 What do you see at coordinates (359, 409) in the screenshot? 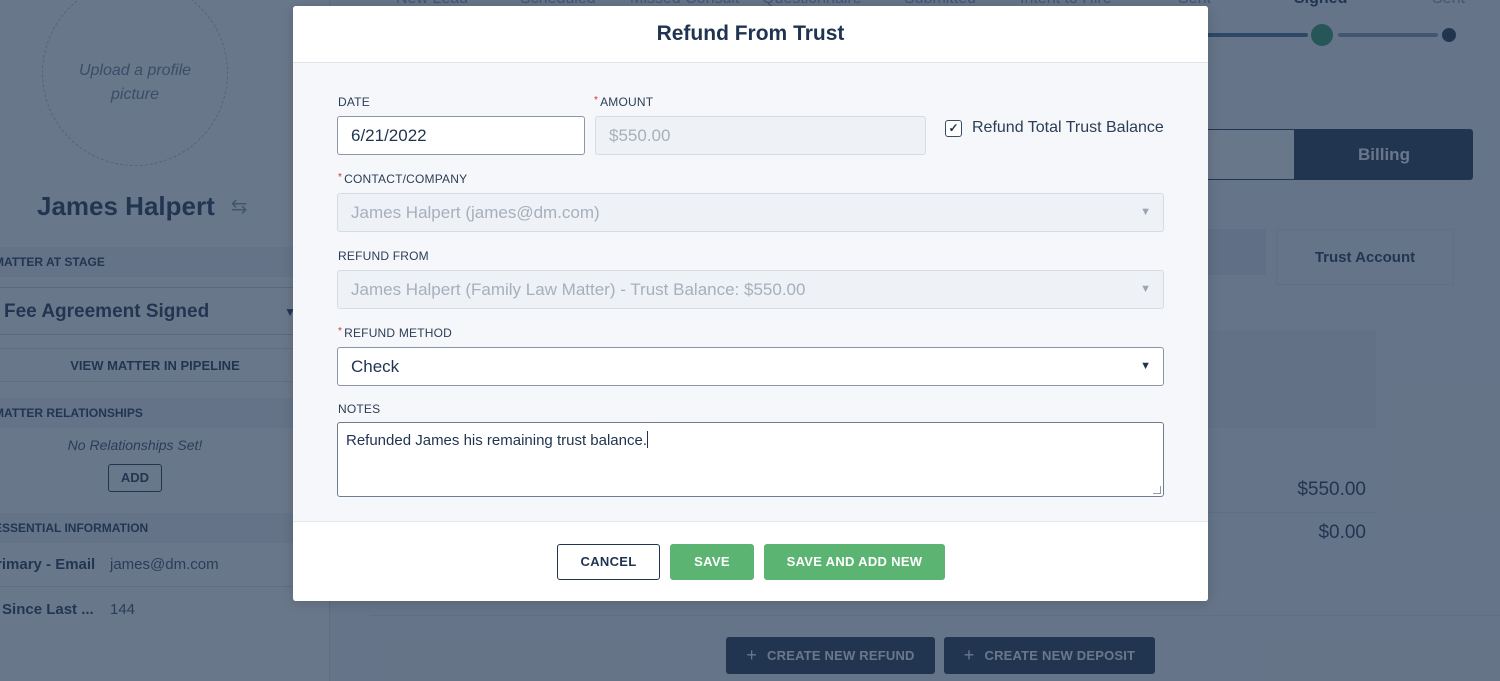
I see `notes-label: NOTES` at bounding box center [359, 409].